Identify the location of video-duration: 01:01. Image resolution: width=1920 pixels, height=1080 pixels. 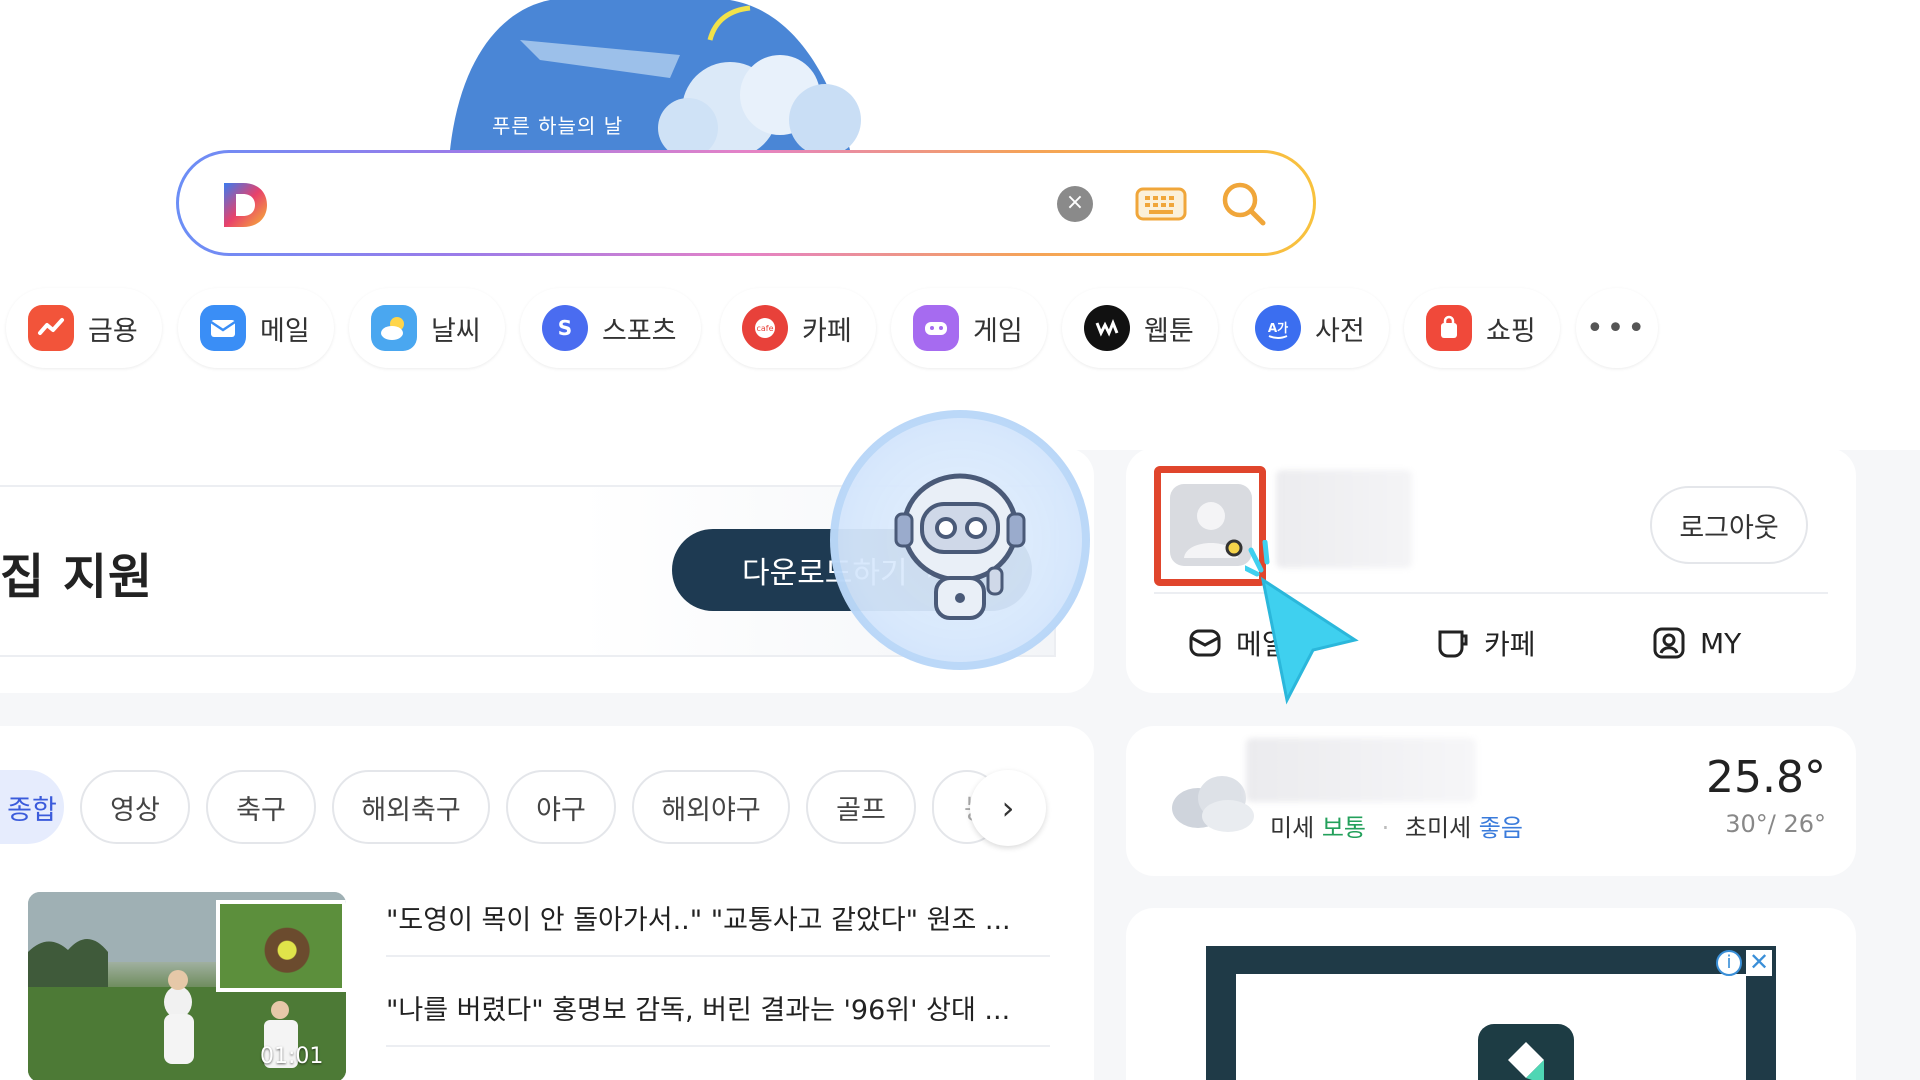
(292, 1056).